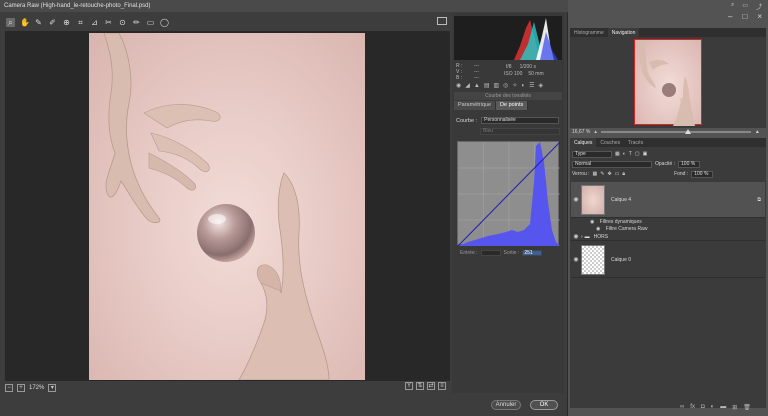 The image size is (768, 416). I want to click on color-sampler-icon: ✐, so click(52, 22).